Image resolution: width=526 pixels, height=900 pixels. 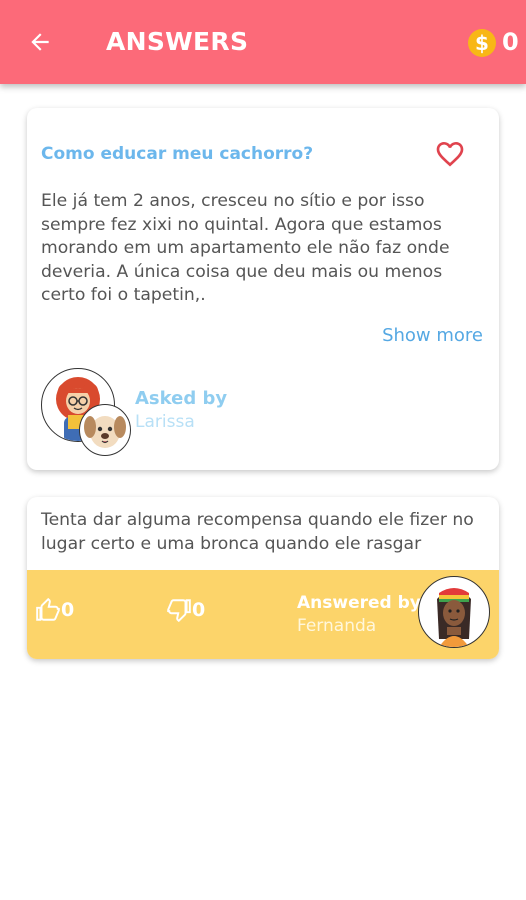 What do you see at coordinates (510, 42) in the screenshot?
I see `coin-count: 0` at bounding box center [510, 42].